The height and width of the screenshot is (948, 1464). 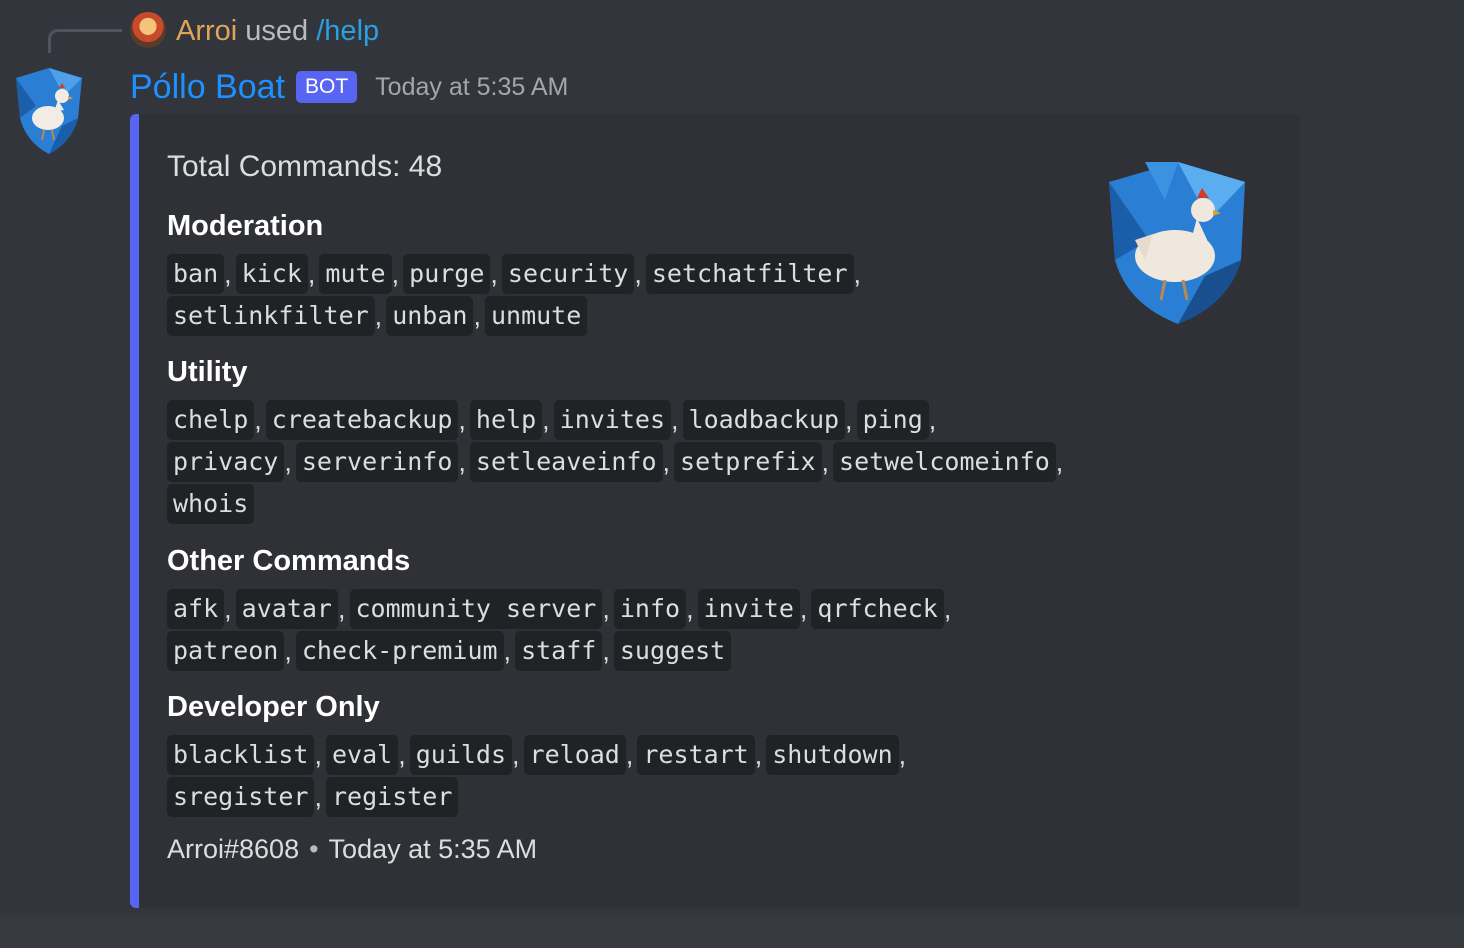 What do you see at coordinates (430, 316) in the screenshot?
I see `command-chip: unban` at bounding box center [430, 316].